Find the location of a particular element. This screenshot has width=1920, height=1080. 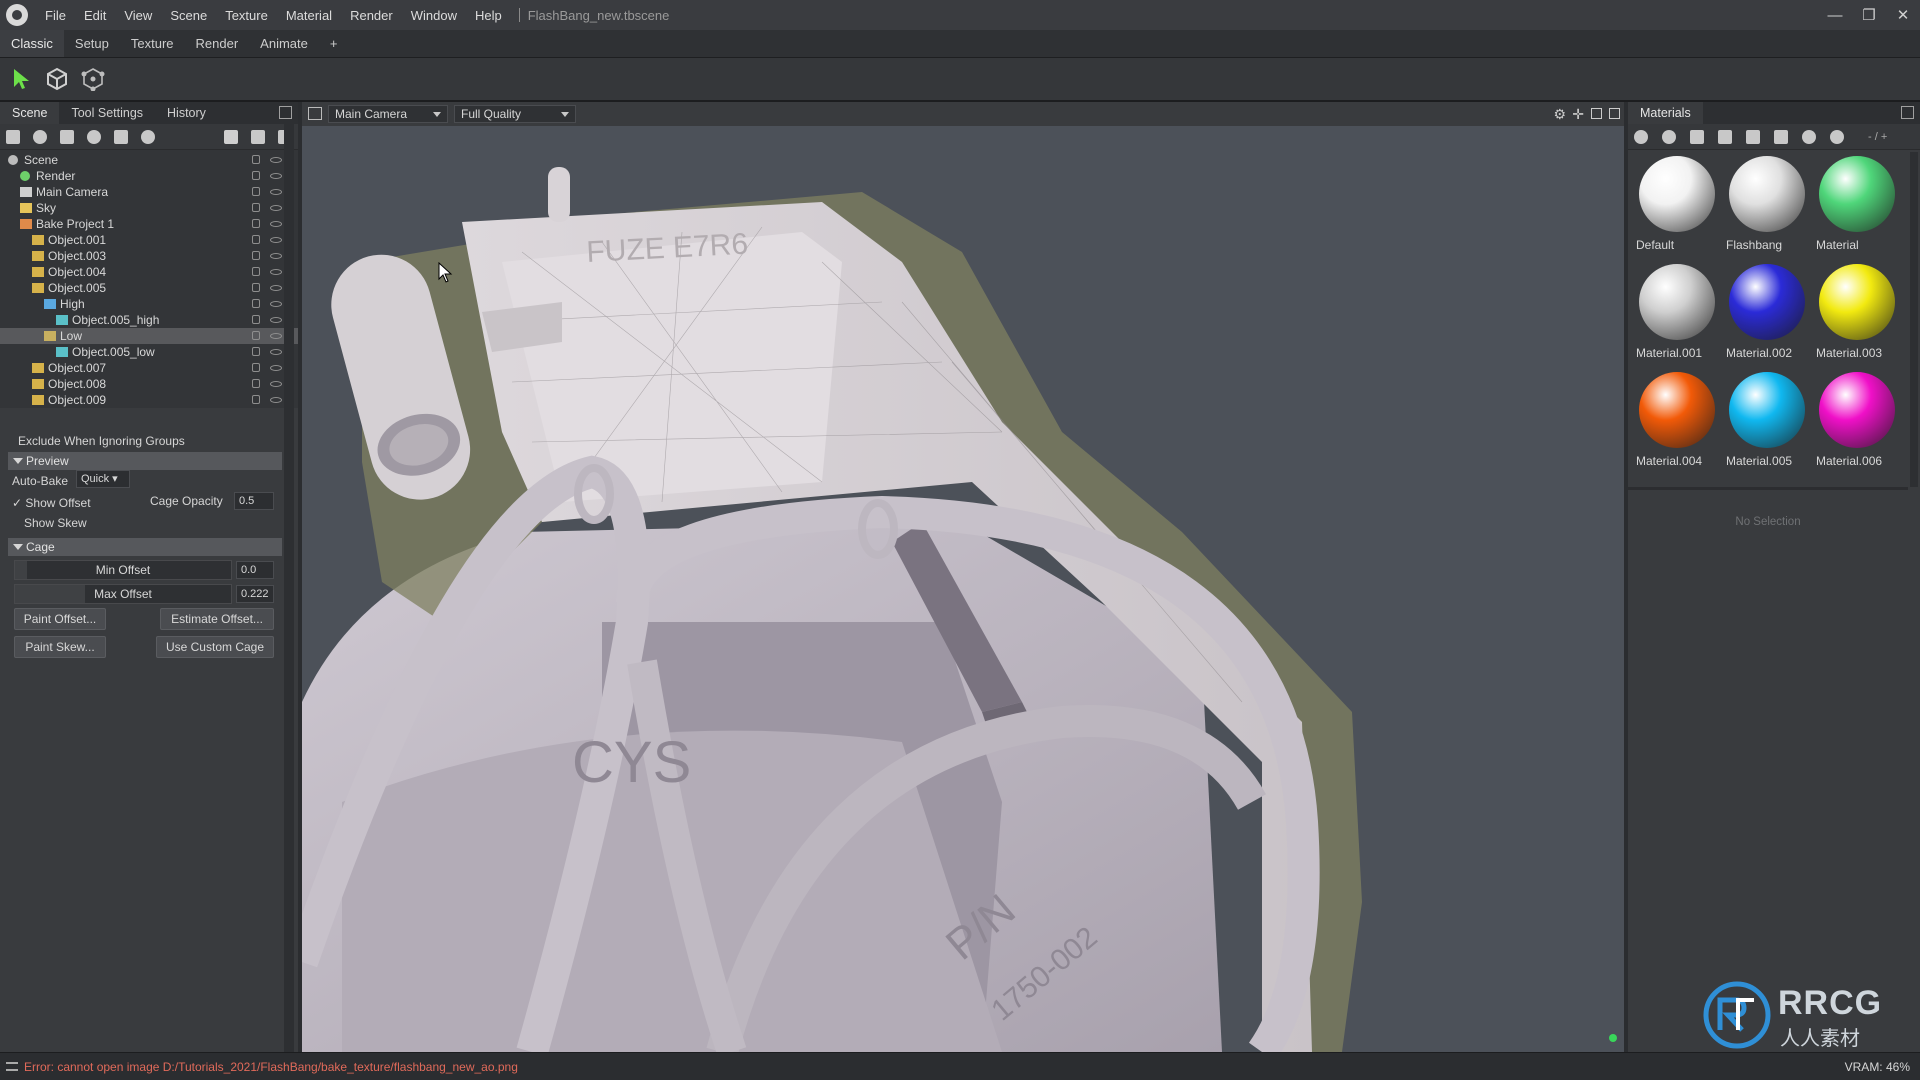

tab-history: History is located at coordinates (186, 113).